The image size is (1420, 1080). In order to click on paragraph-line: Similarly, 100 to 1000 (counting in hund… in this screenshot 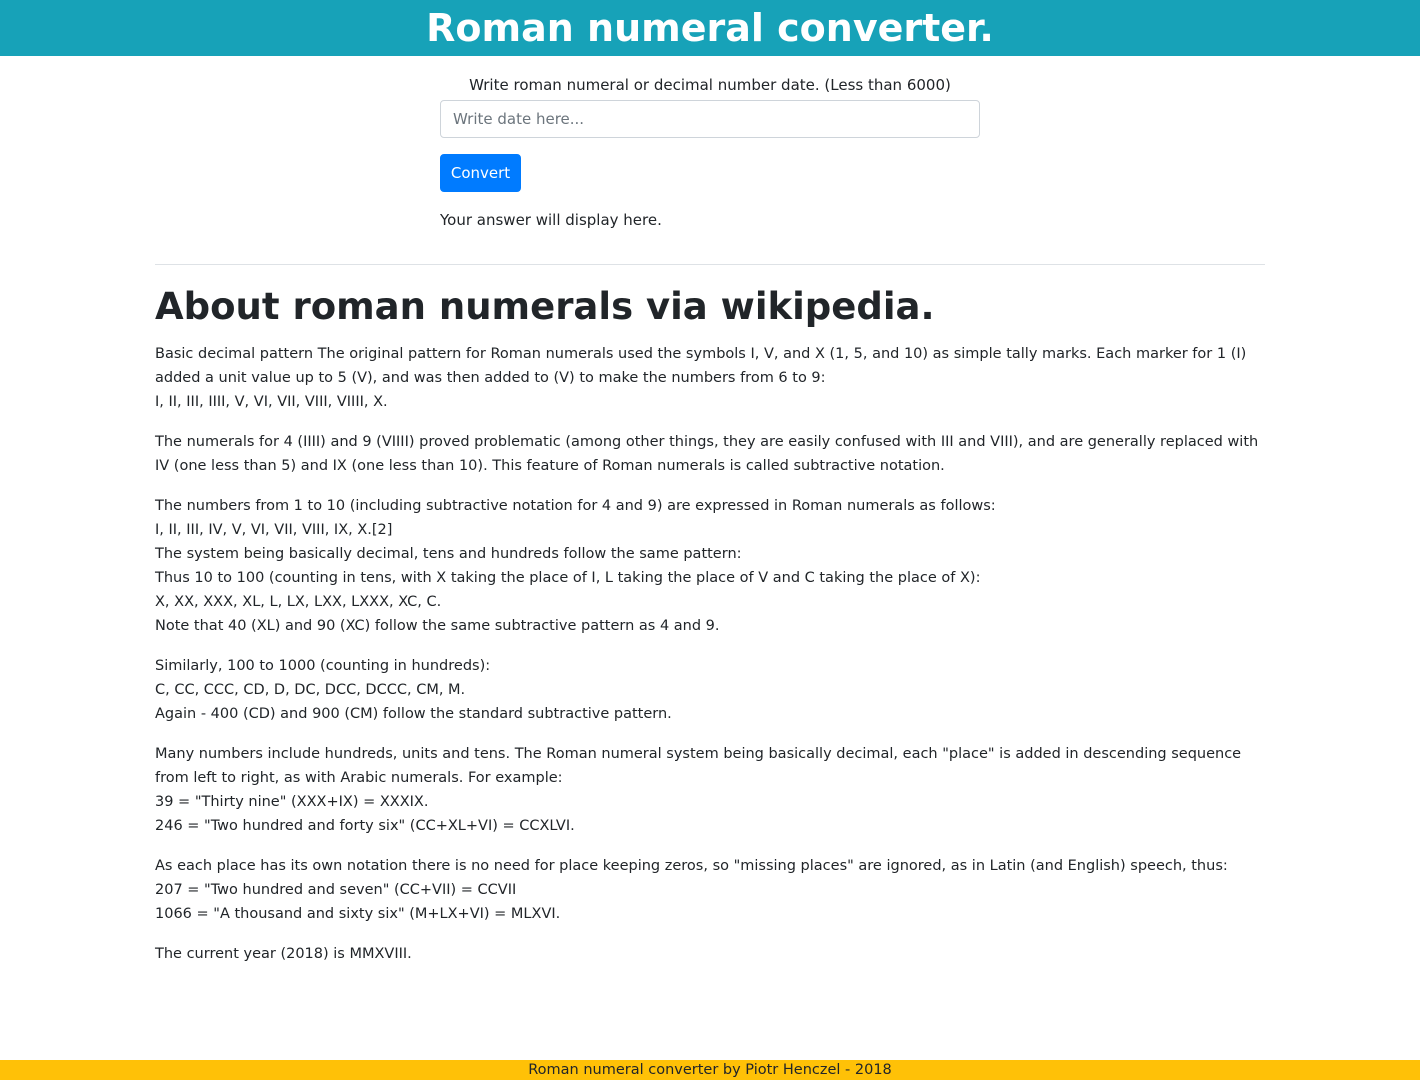, I will do `click(323, 666)`.